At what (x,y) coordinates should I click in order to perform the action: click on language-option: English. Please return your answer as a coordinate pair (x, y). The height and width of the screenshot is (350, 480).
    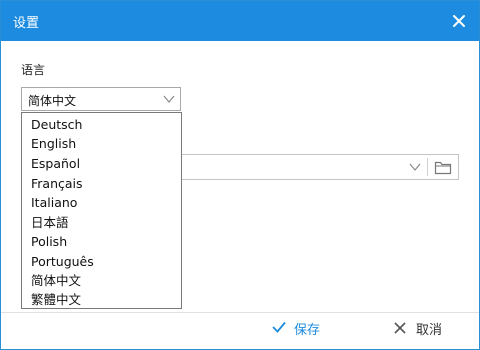
    Looking at the image, I should click on (101, 143).